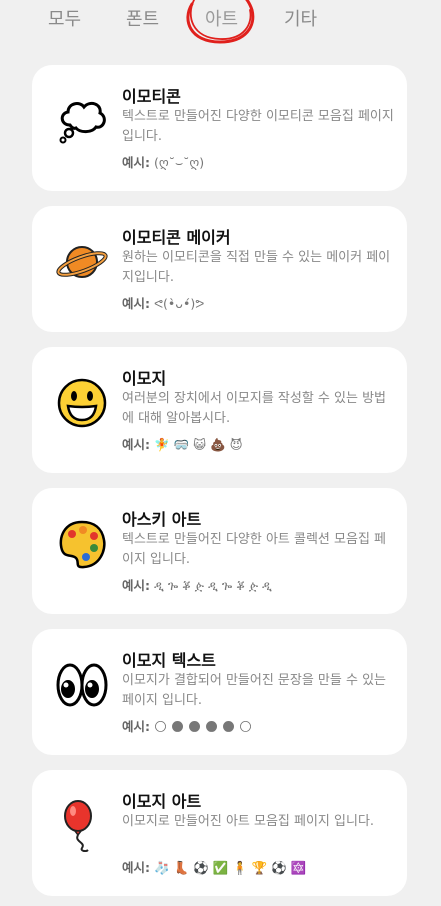 This screenshot has height=906, width=441. I want to click on example-value: ᕙ(•̀ᴗ•́)ᕗ, so click(179, 303).